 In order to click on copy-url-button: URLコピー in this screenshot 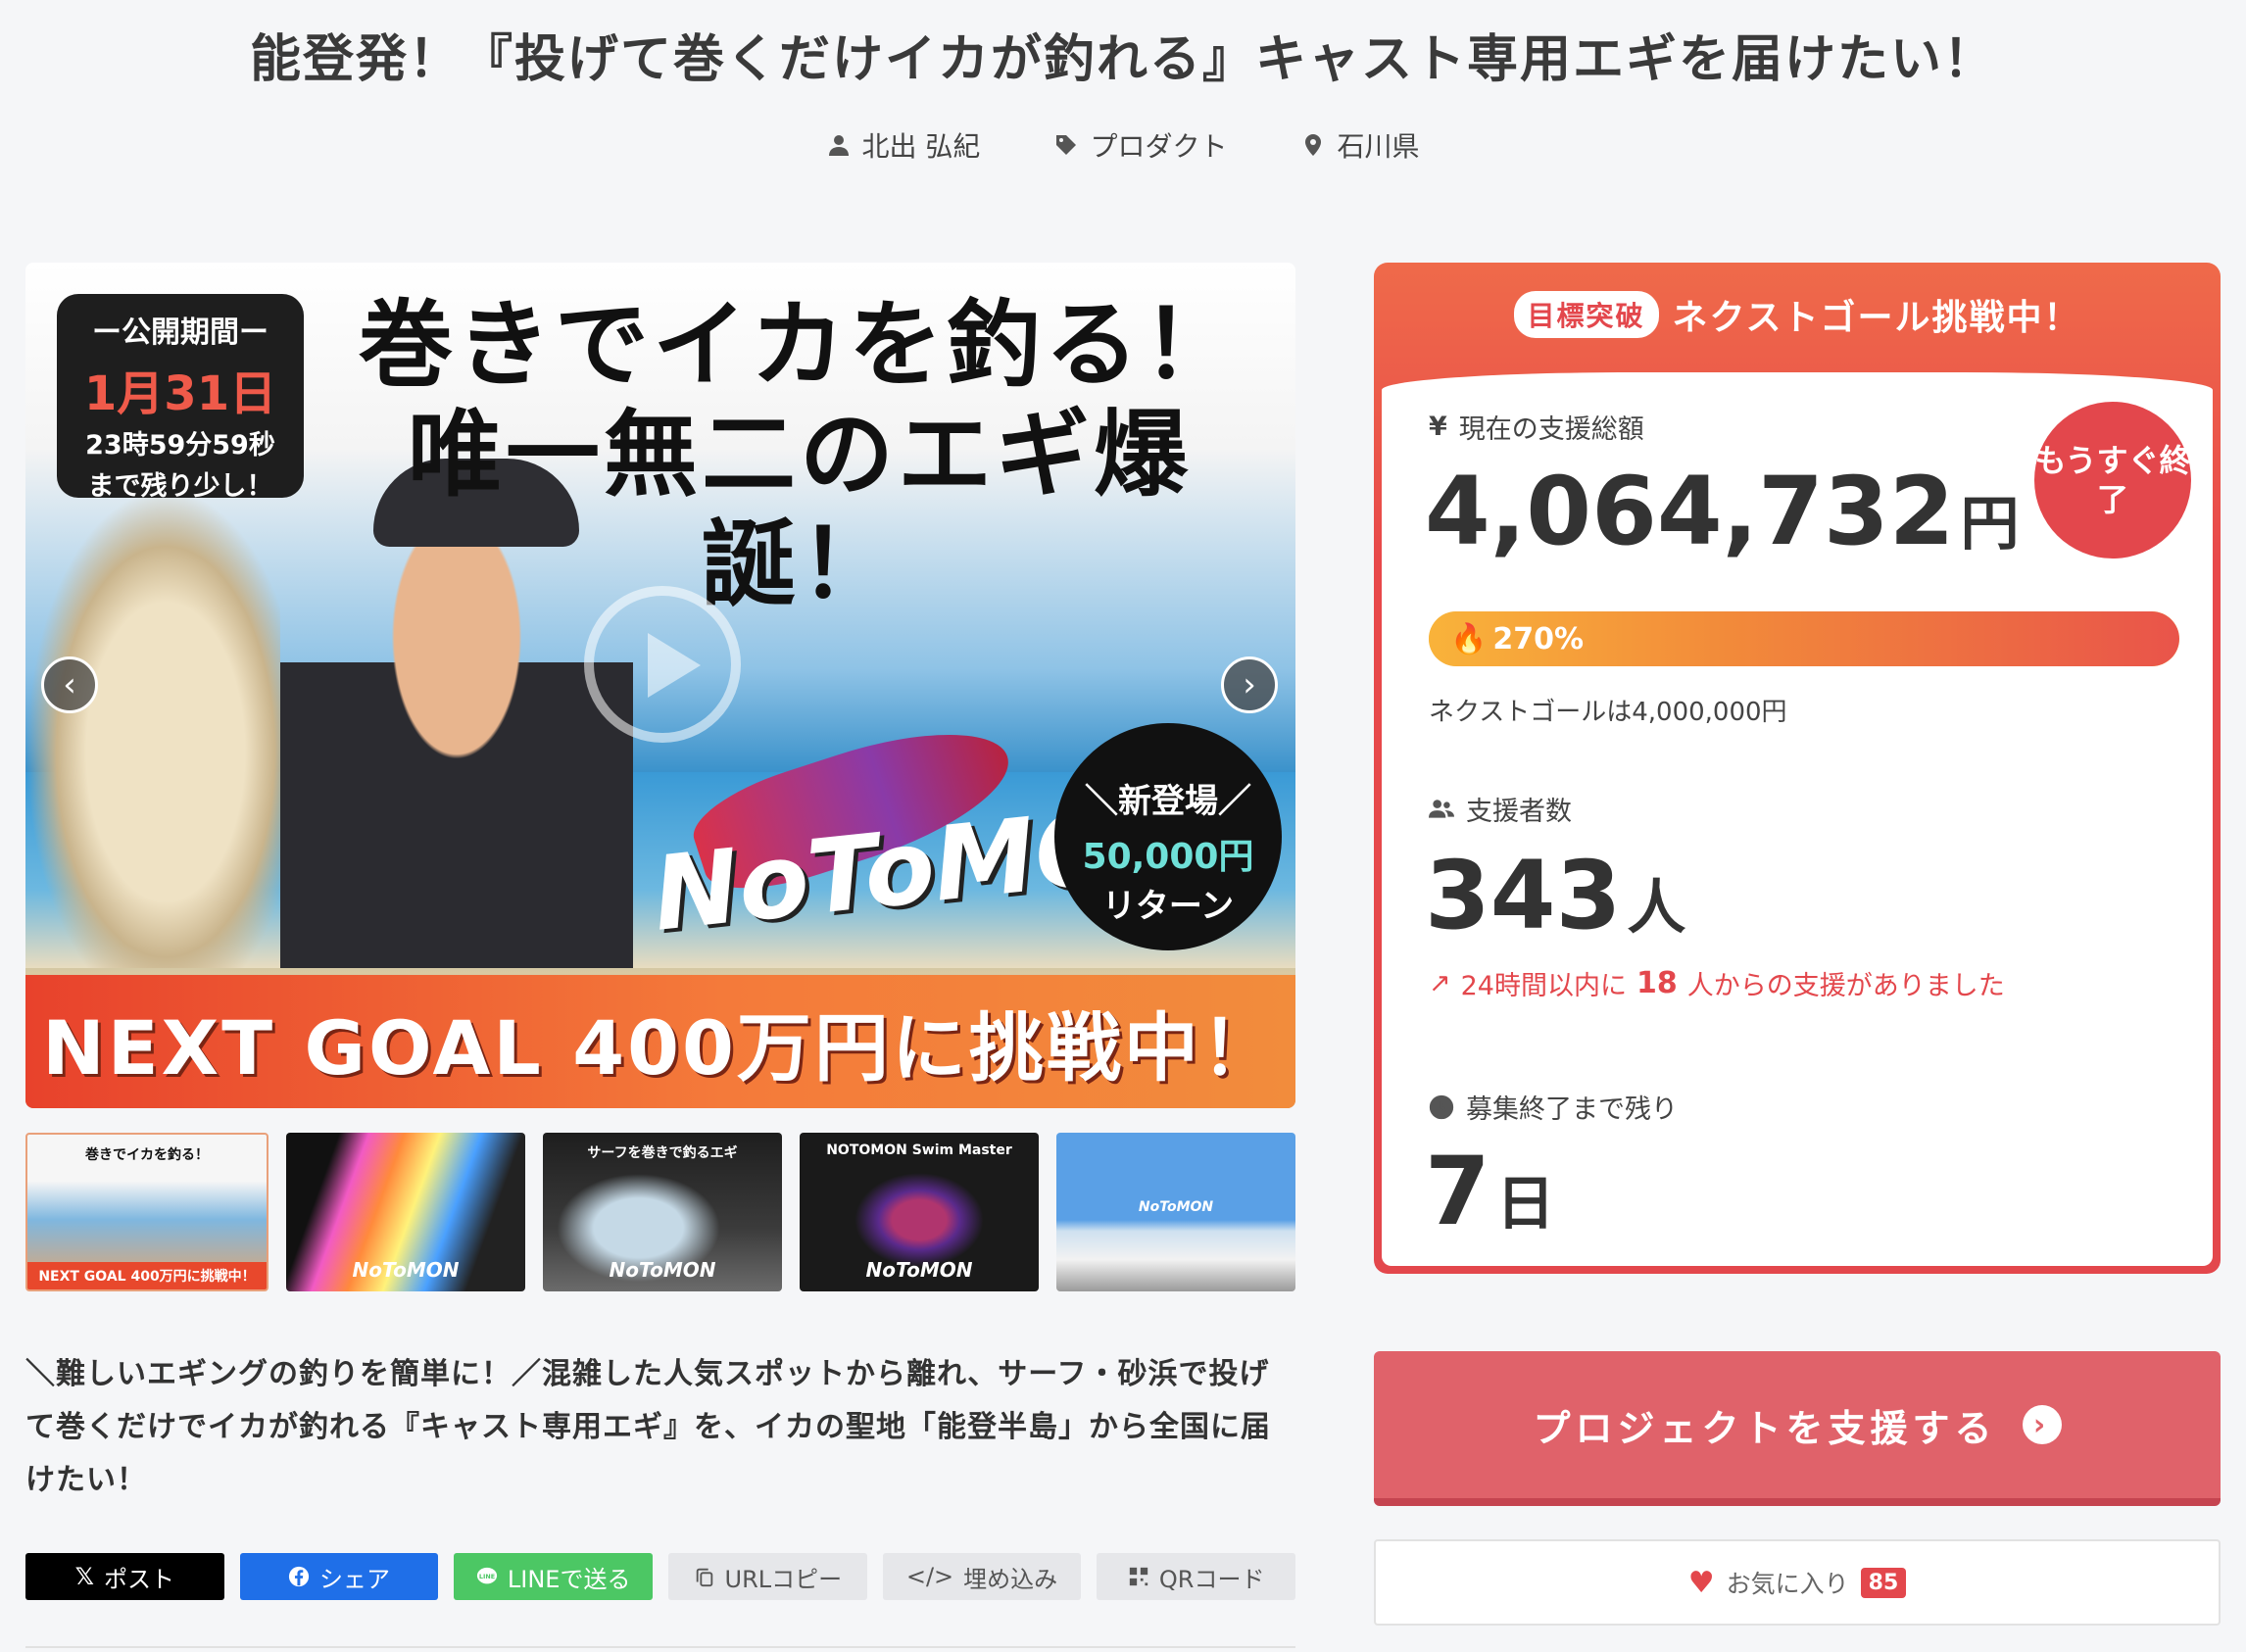, I will do `click(767, 1577)`.